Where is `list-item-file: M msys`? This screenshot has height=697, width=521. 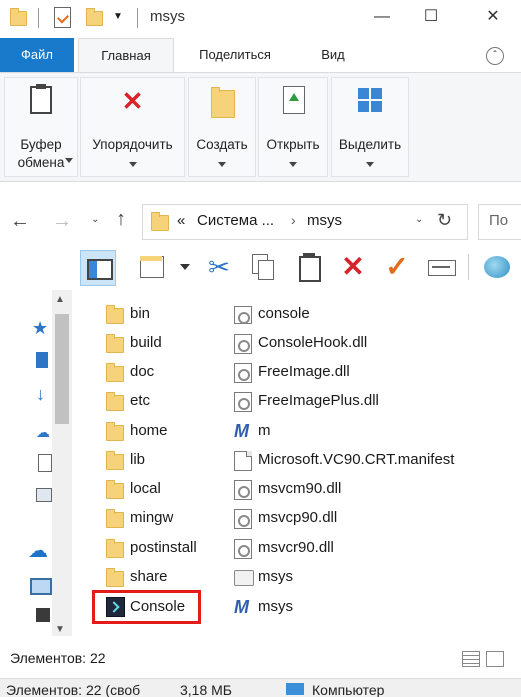
list-item-file: M msys is located at coordinates (364, 606).